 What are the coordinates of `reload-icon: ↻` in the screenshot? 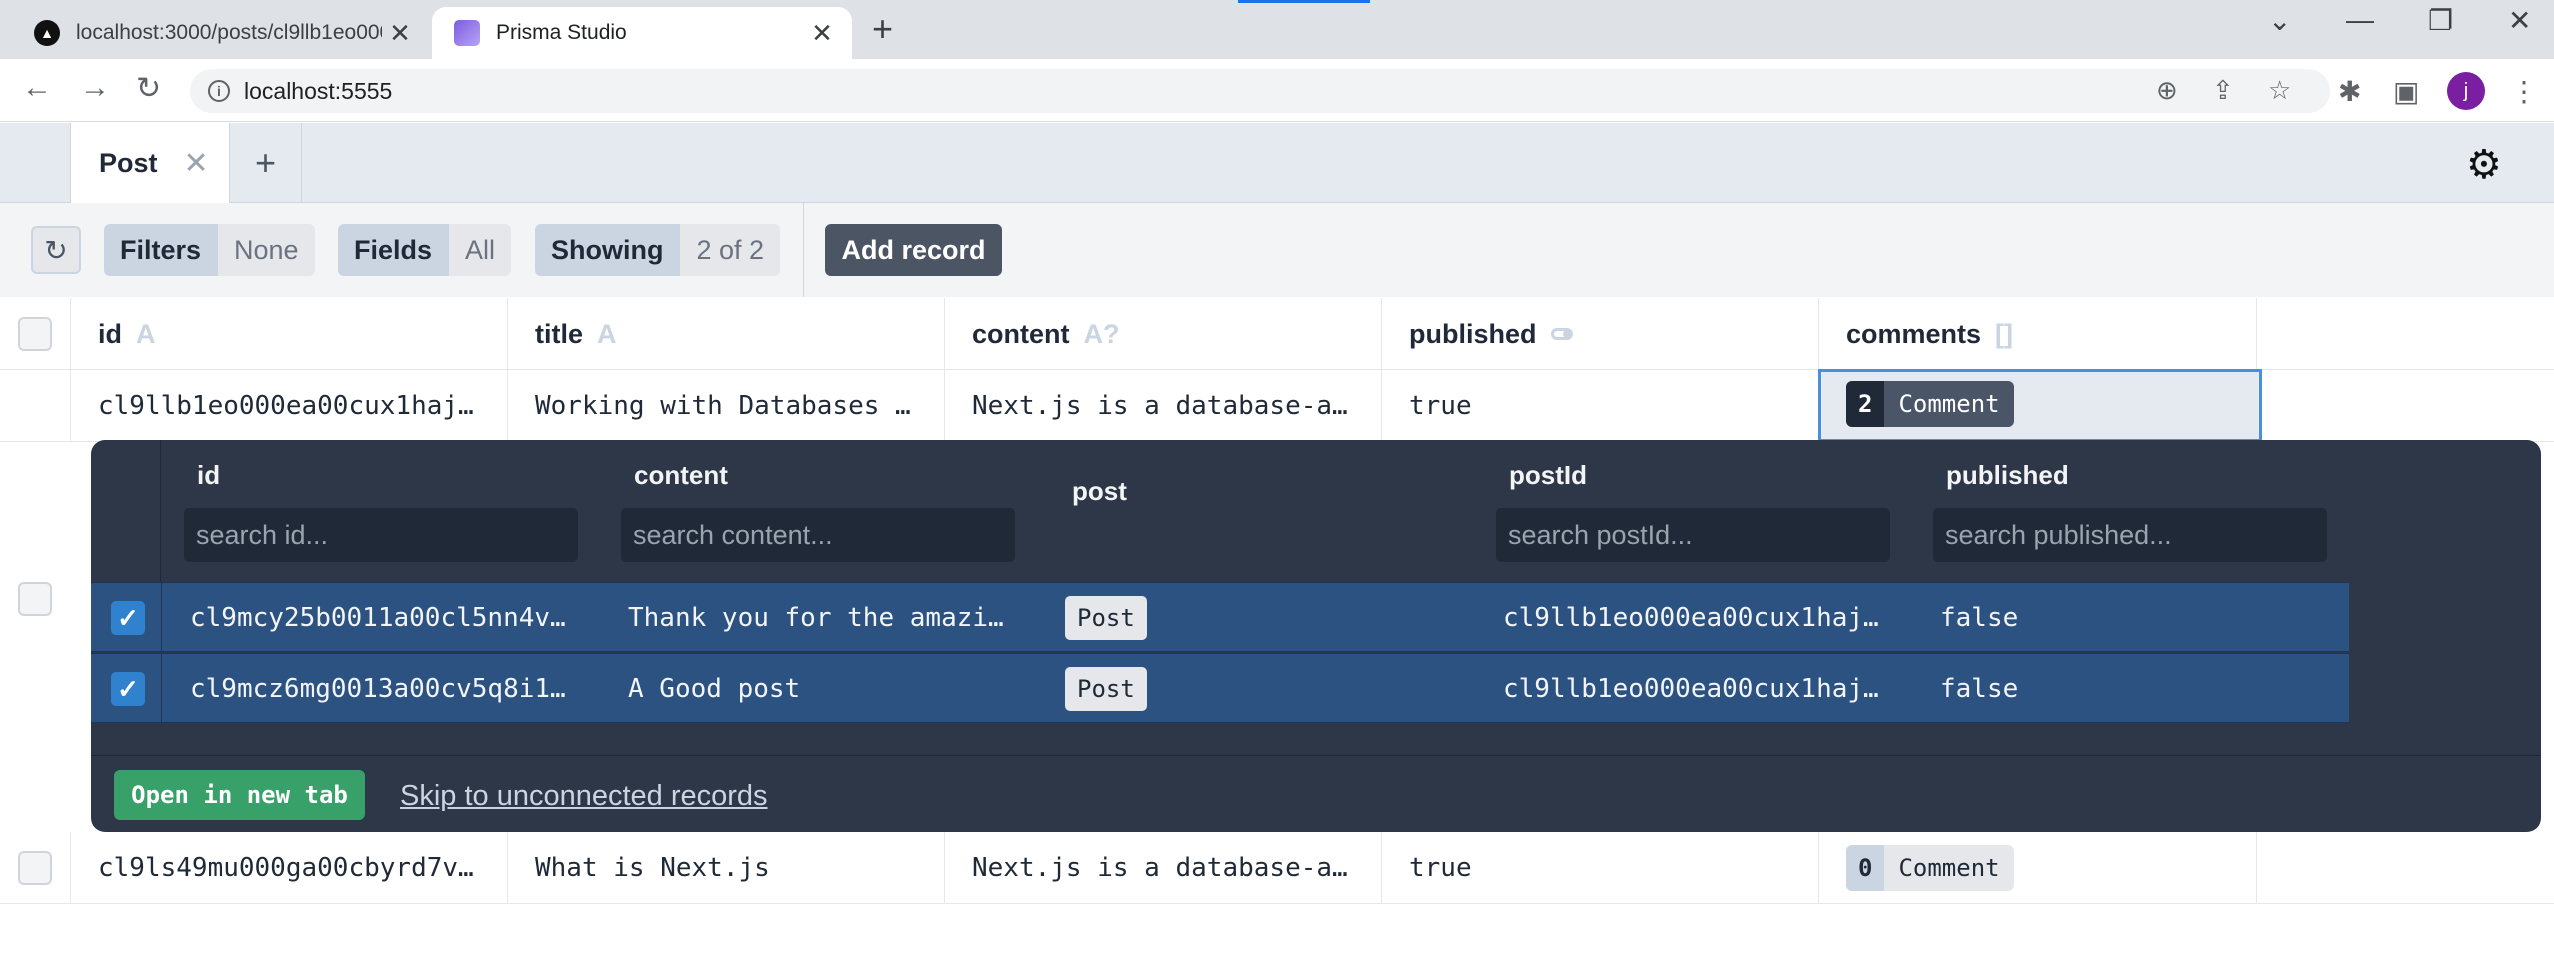 It's located at (148, 88).